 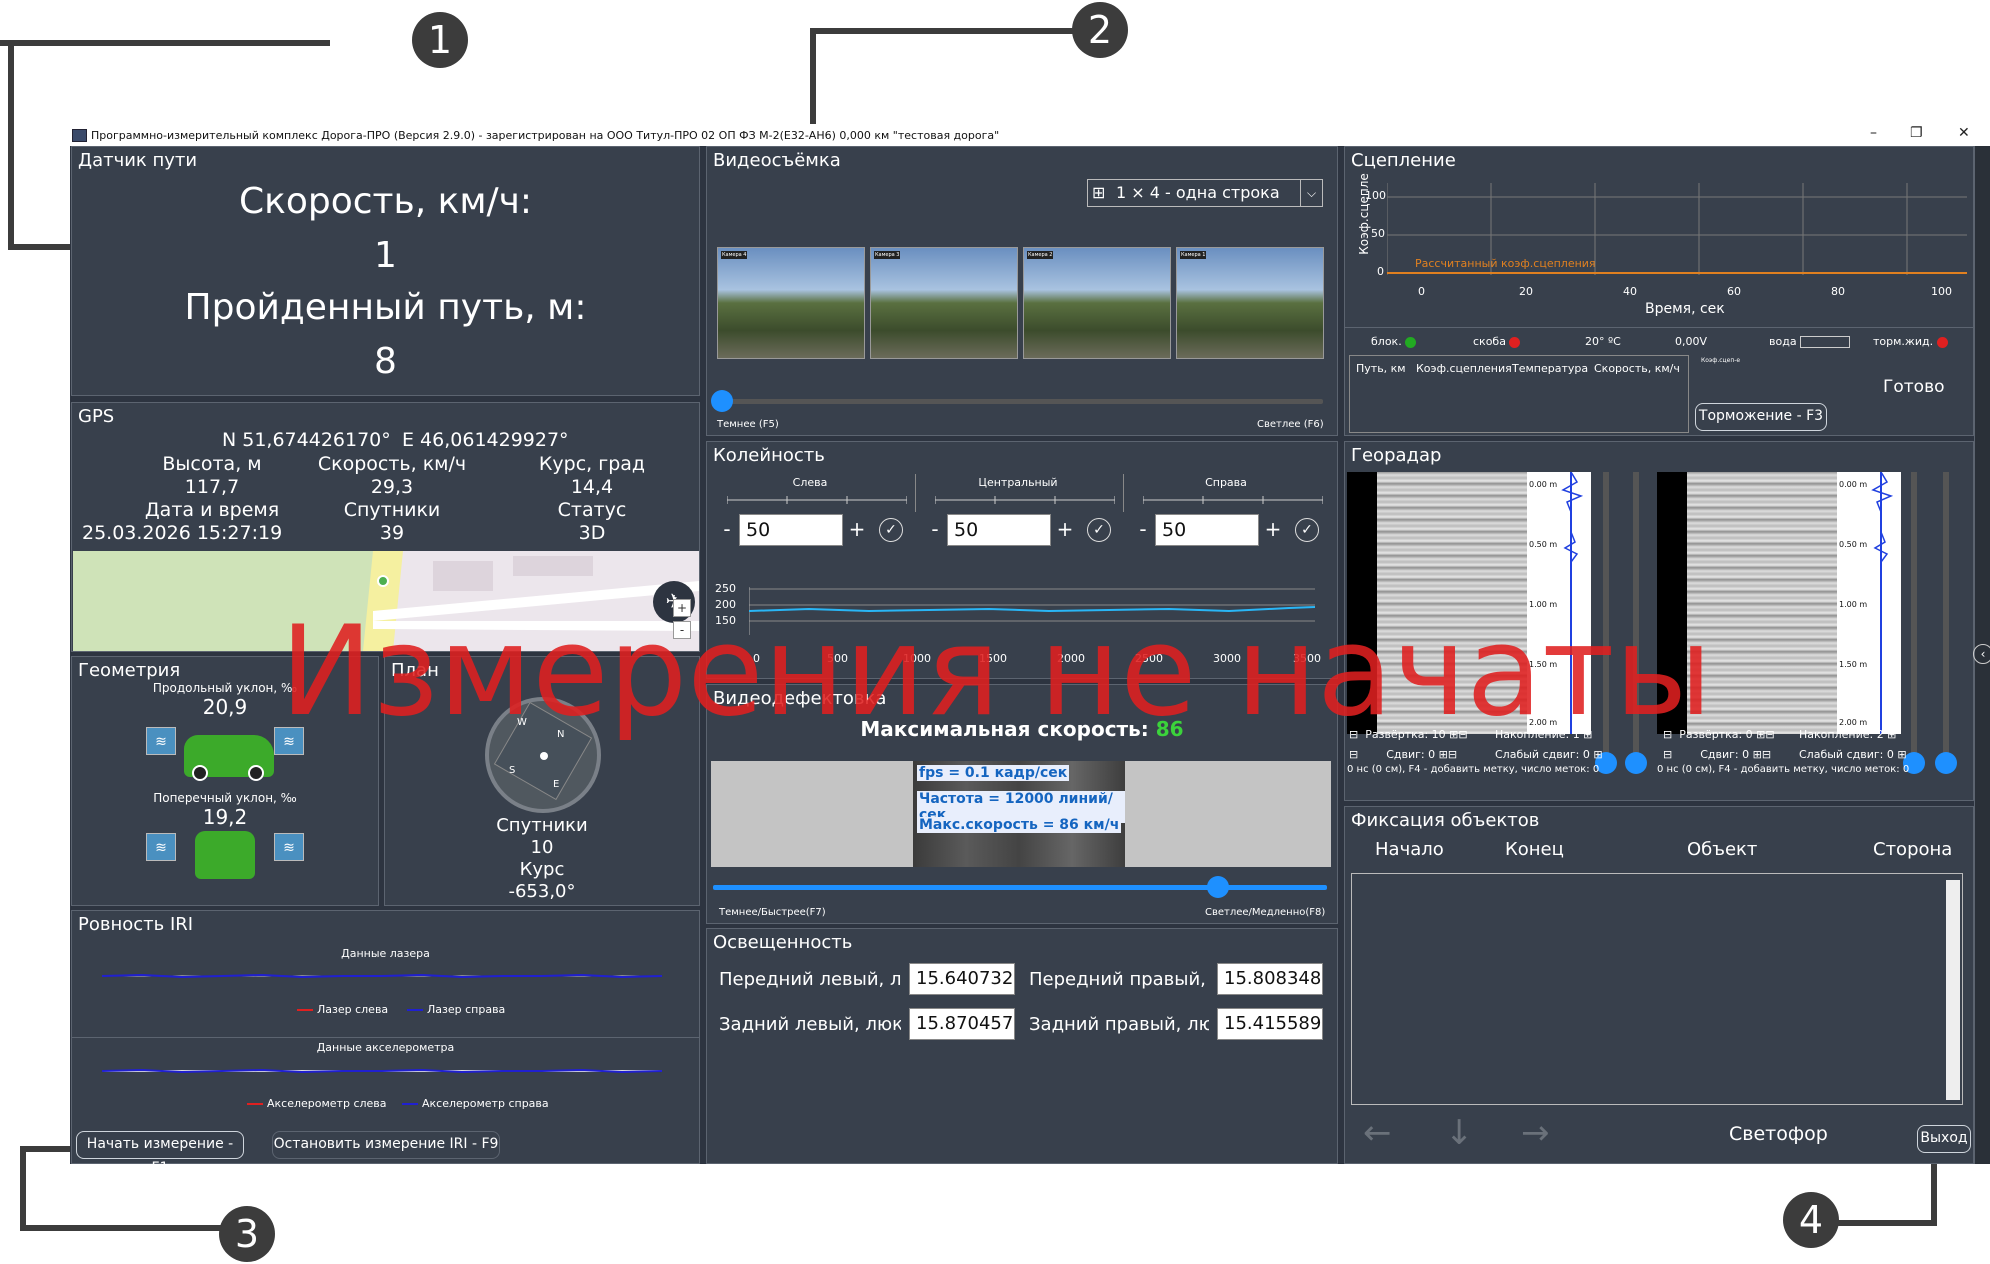 What do you see at coordinates (542, 825) in the screenshot?
I see `plan-sat-label: Спутники` at bounding box center [542, 825].